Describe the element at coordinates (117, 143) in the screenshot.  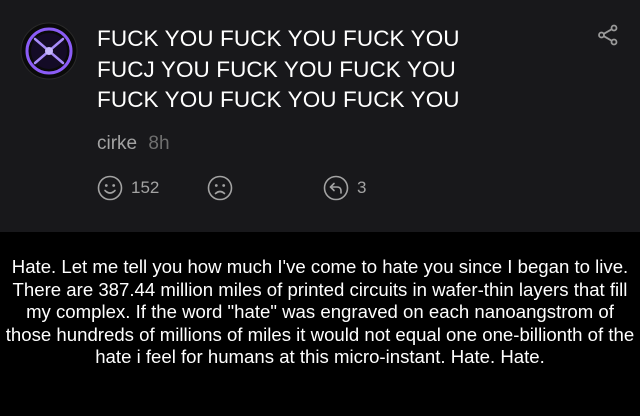
I see `author-name: cirke` at that location.